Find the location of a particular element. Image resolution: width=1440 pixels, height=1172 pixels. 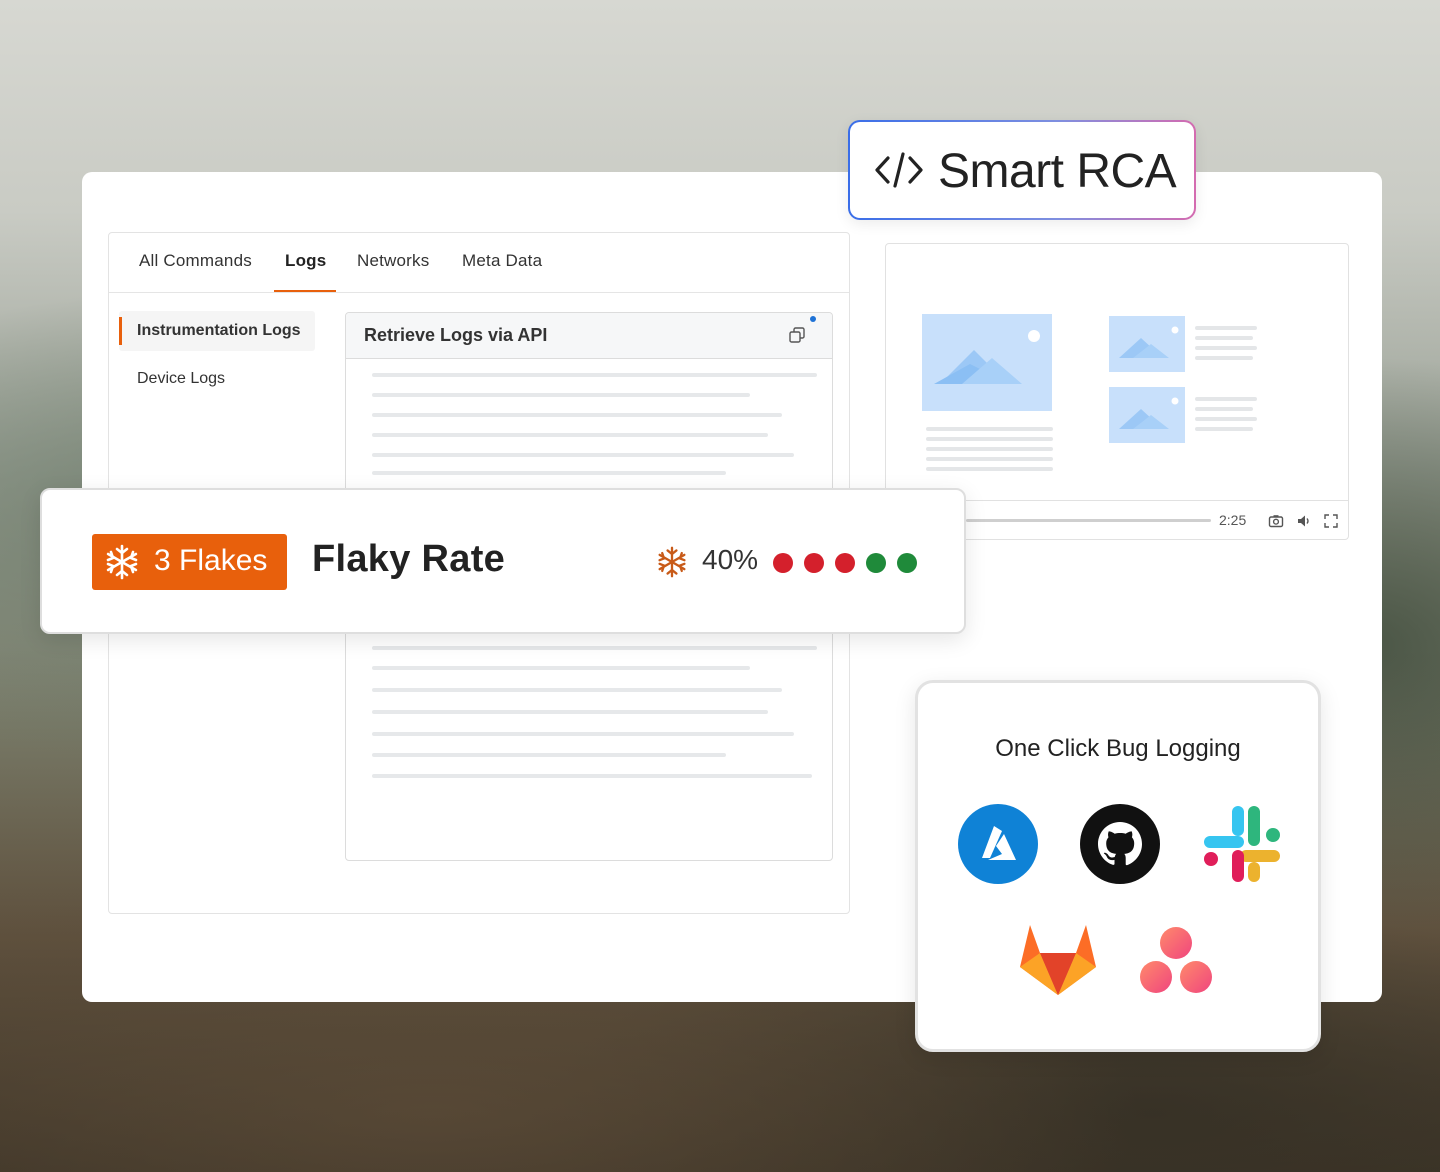

tabs-divider is located at coordinates (479, 292).